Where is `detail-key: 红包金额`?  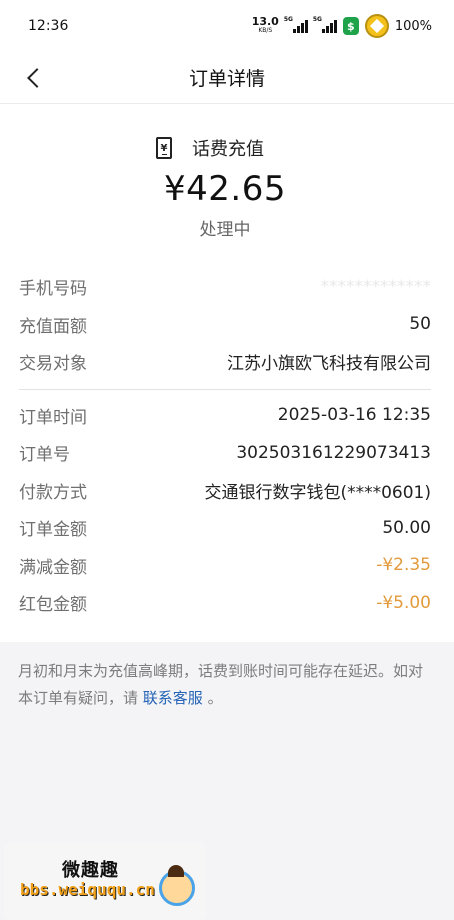 detail-key: 红包金额 is located at coordinates (53, 605).